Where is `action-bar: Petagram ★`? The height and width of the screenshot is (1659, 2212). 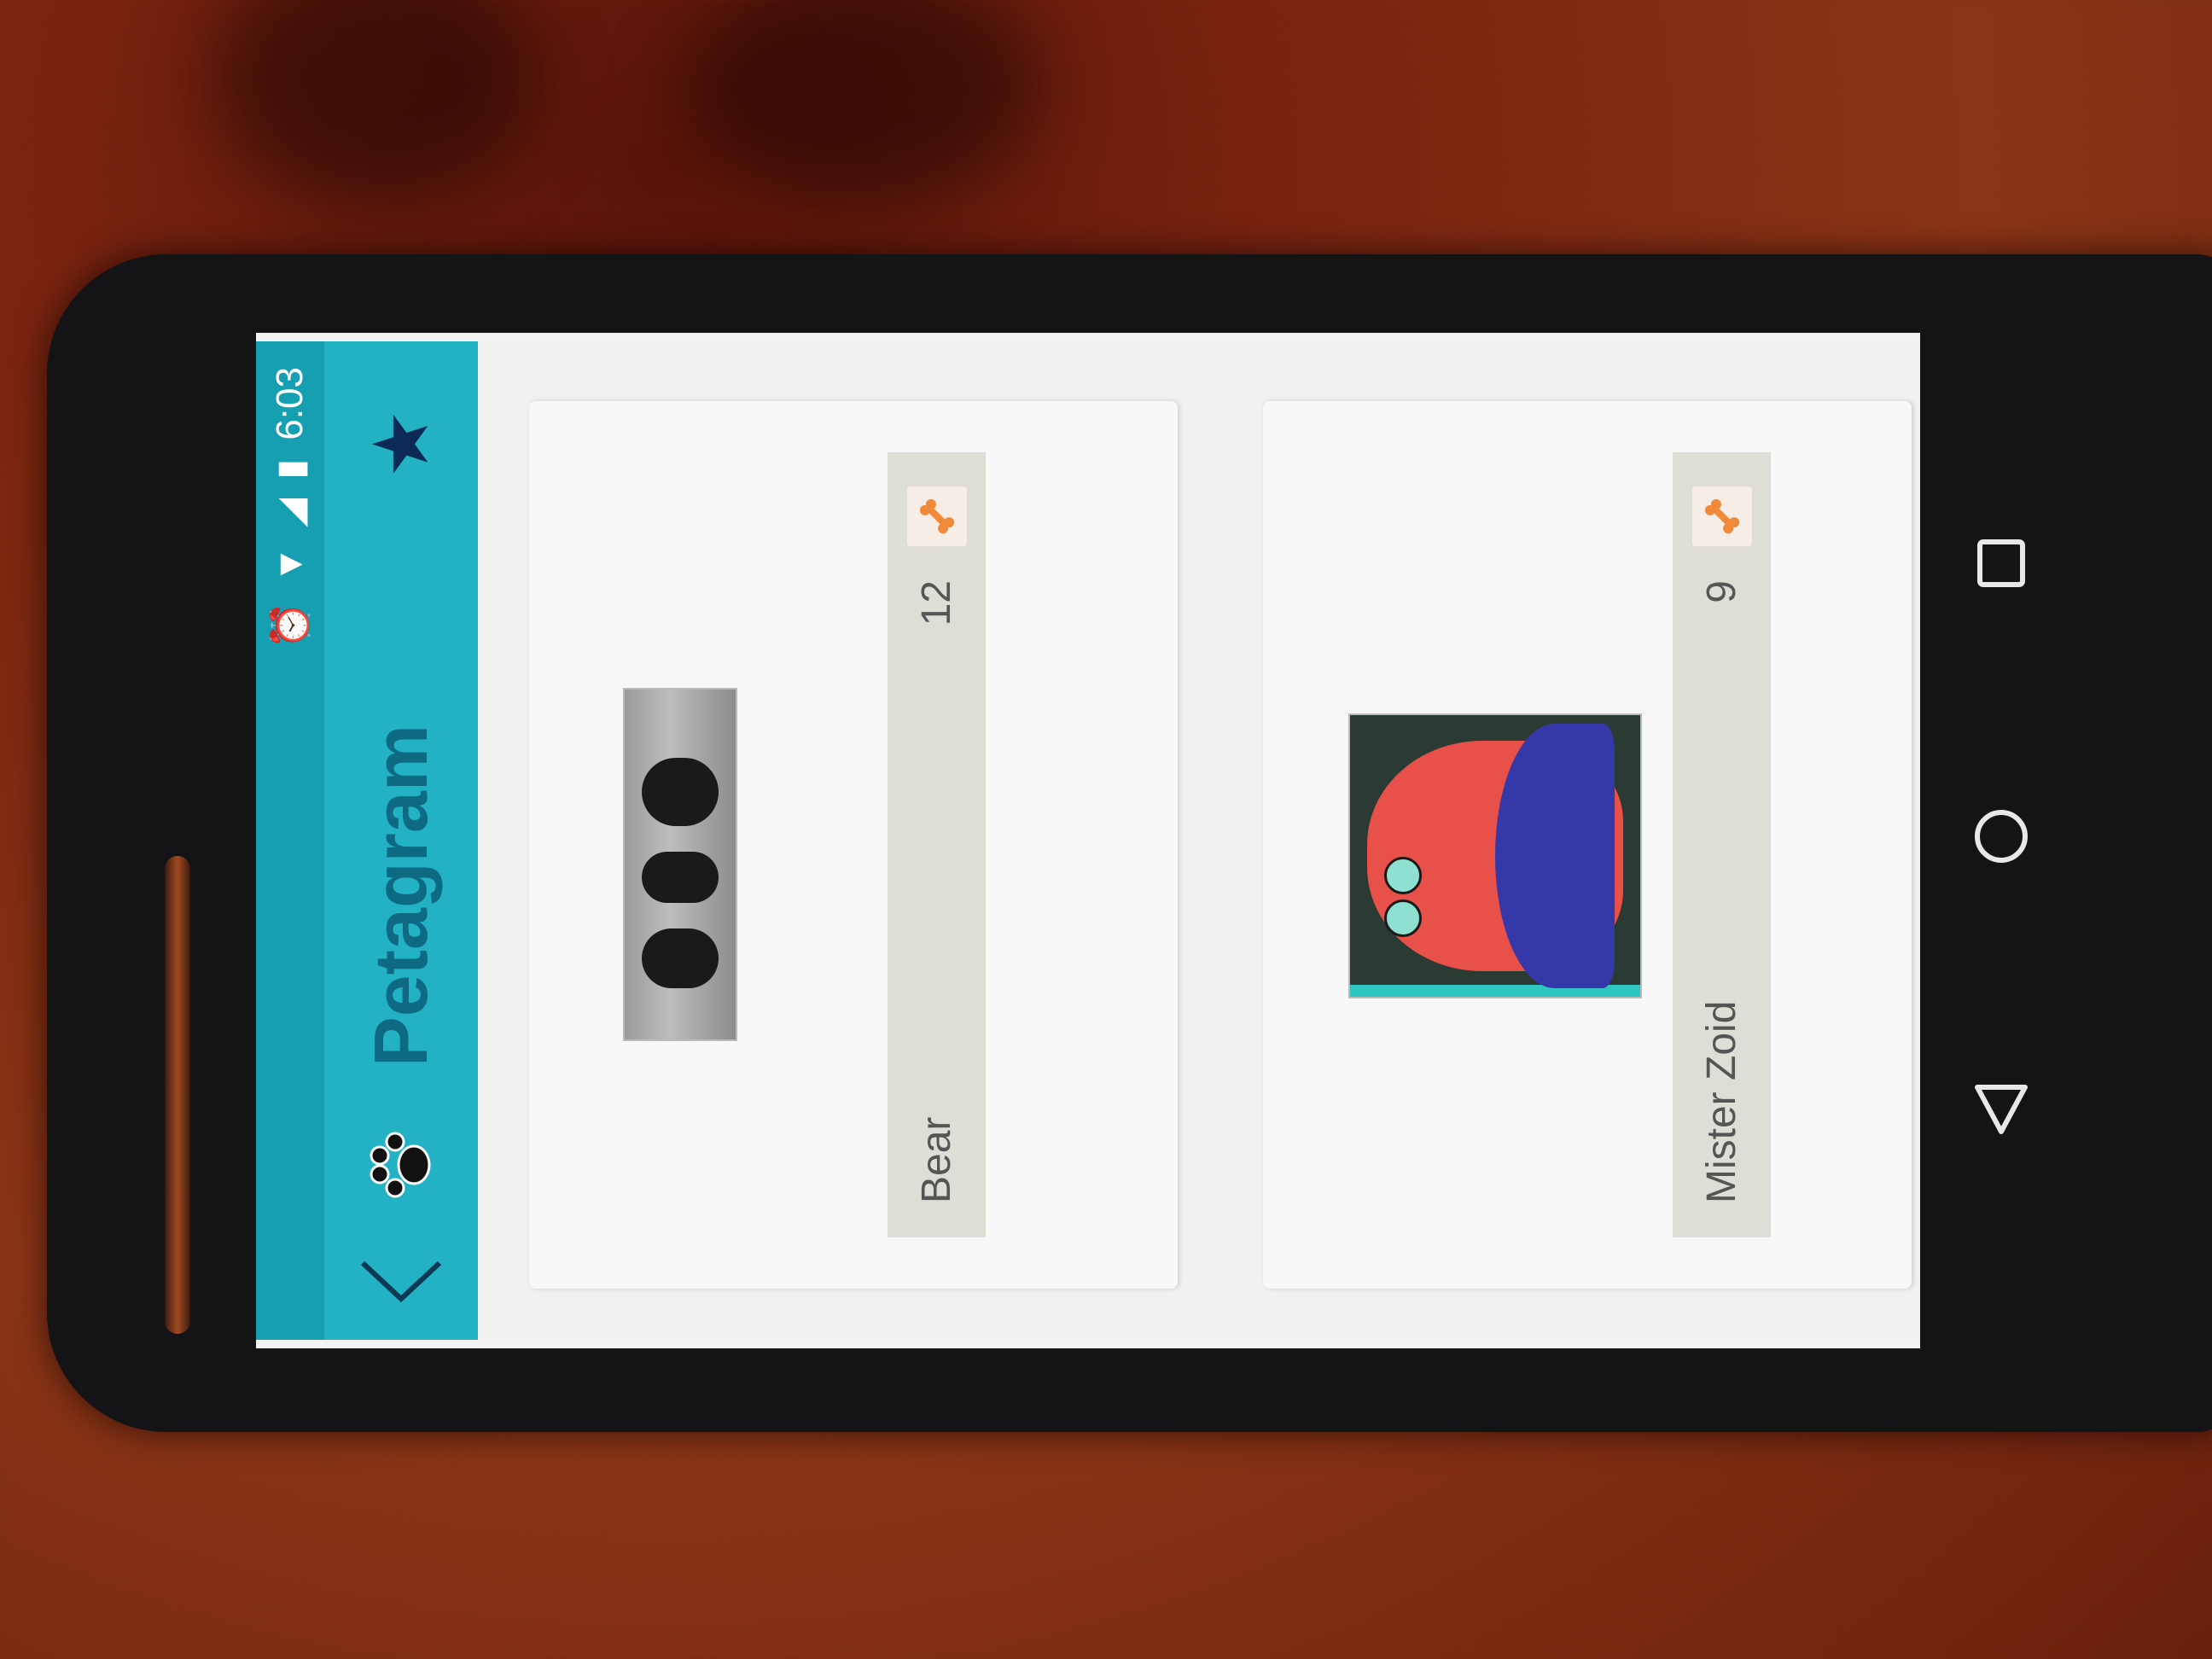
action-bar: Petagram ★ is located at coordinates (401, 840).